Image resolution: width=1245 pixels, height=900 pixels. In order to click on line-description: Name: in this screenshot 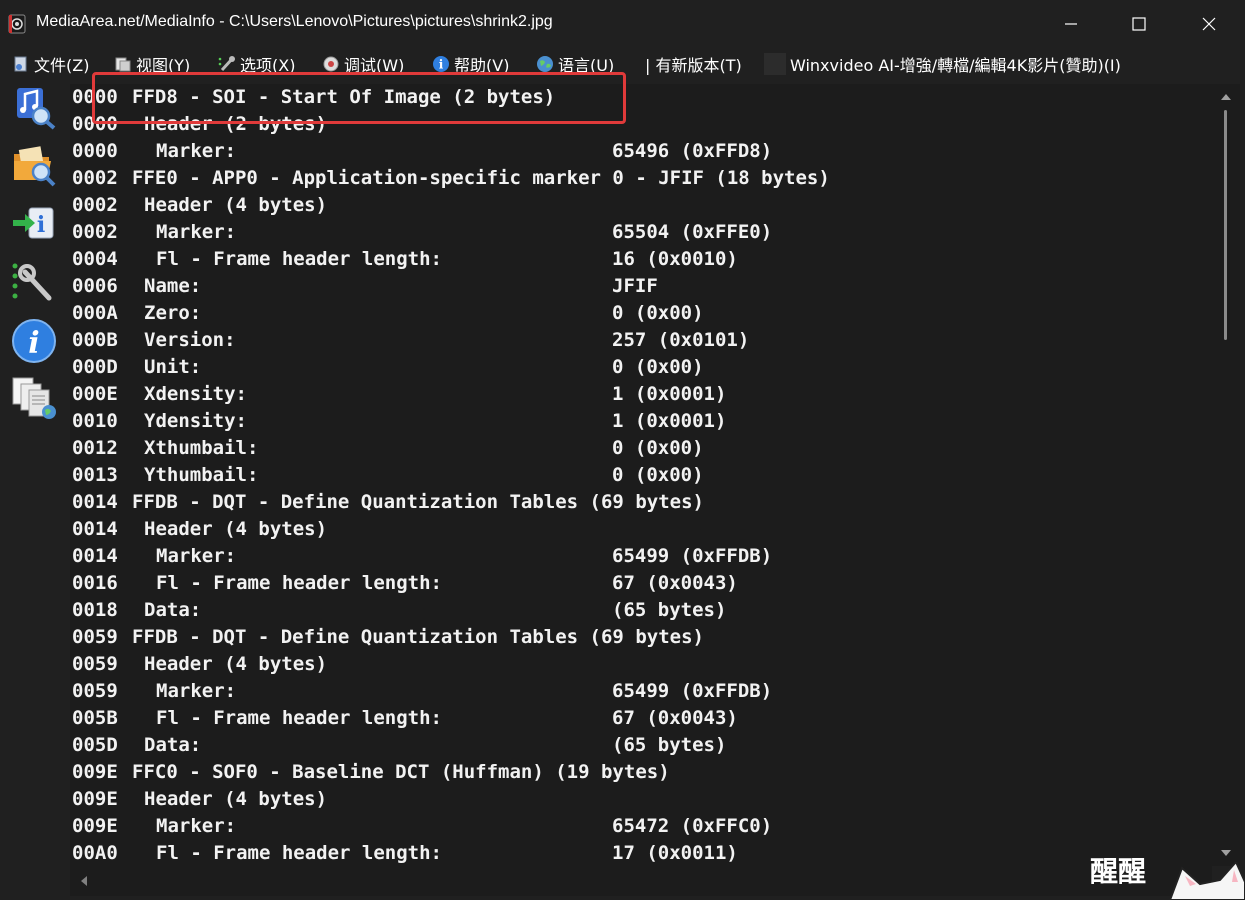, I will do `click(173, 286)`.